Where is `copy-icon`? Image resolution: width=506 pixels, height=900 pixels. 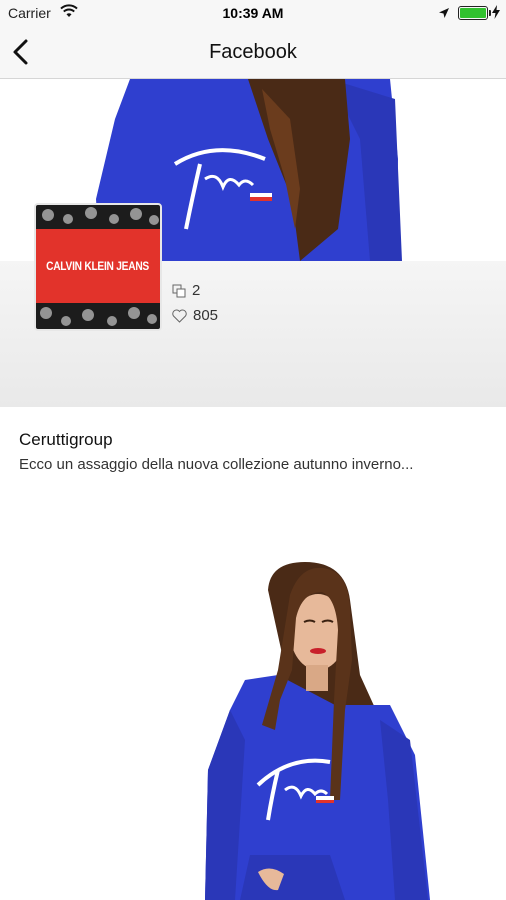
copy-icon is located at coordinates (179, 290).